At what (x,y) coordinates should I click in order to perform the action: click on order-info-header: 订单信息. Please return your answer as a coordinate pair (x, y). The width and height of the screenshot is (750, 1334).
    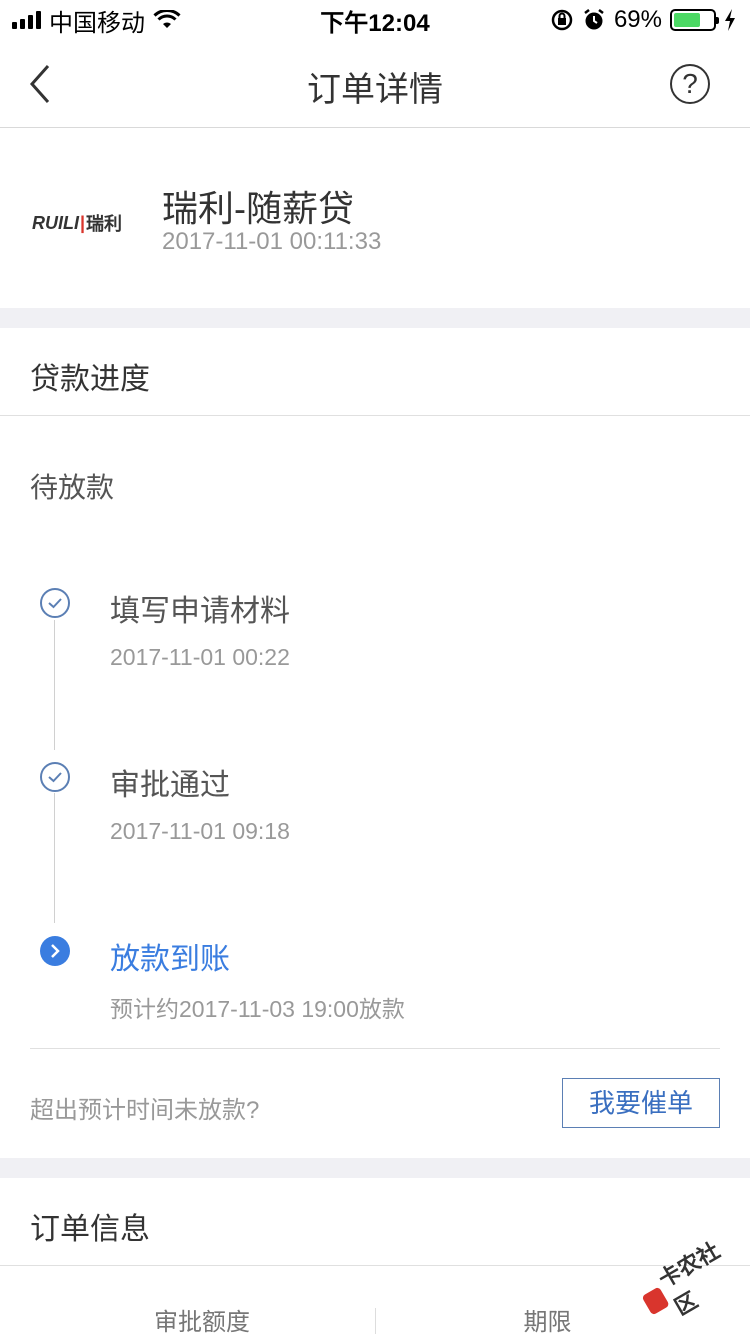
    Looking at the image, I should click on (375, 1222).